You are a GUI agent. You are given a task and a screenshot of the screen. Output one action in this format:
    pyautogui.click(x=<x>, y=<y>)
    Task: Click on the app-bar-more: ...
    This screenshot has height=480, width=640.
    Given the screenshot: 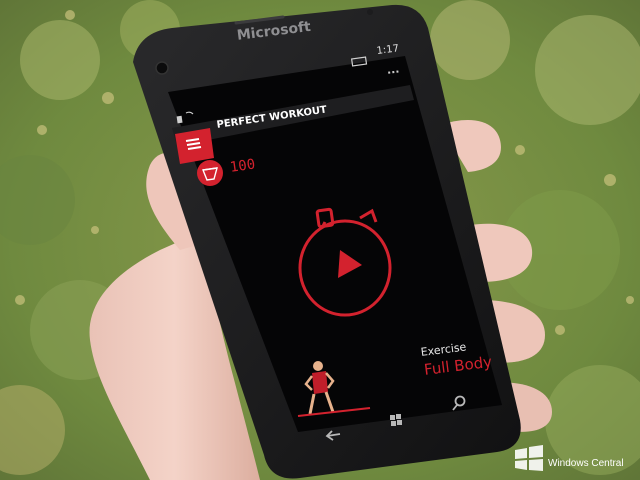 What is the action you would take?
    pyautogui.click(x=393, y=69)
    